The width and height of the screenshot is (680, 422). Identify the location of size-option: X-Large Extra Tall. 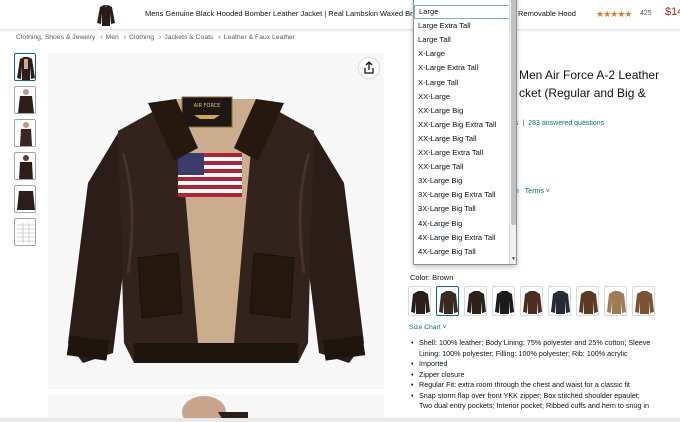
(462, 68).